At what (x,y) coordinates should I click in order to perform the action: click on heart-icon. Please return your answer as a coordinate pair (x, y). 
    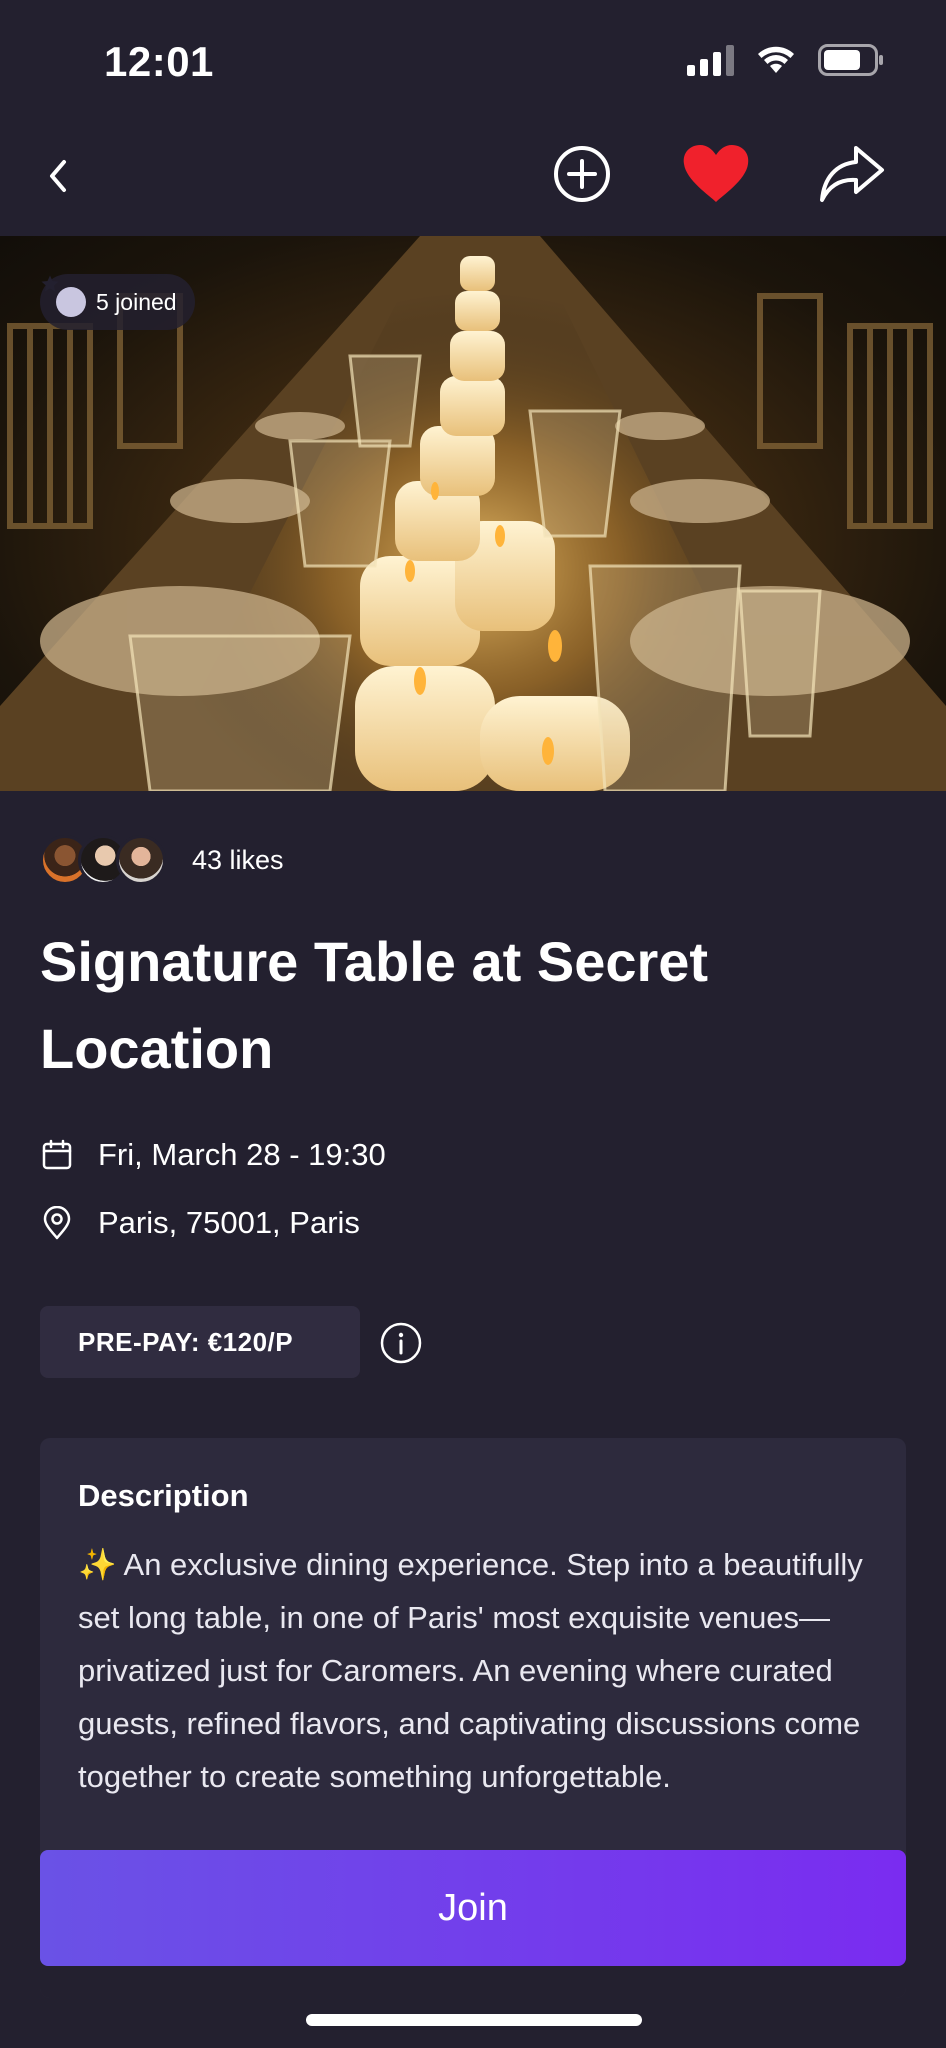
    Looking at the image, I should click on (716, 173).